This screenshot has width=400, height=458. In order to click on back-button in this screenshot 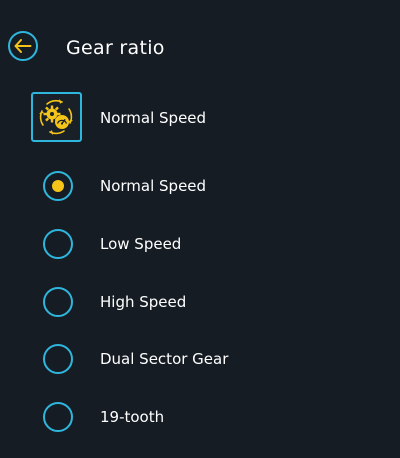, I will do `click(23, 46)`.